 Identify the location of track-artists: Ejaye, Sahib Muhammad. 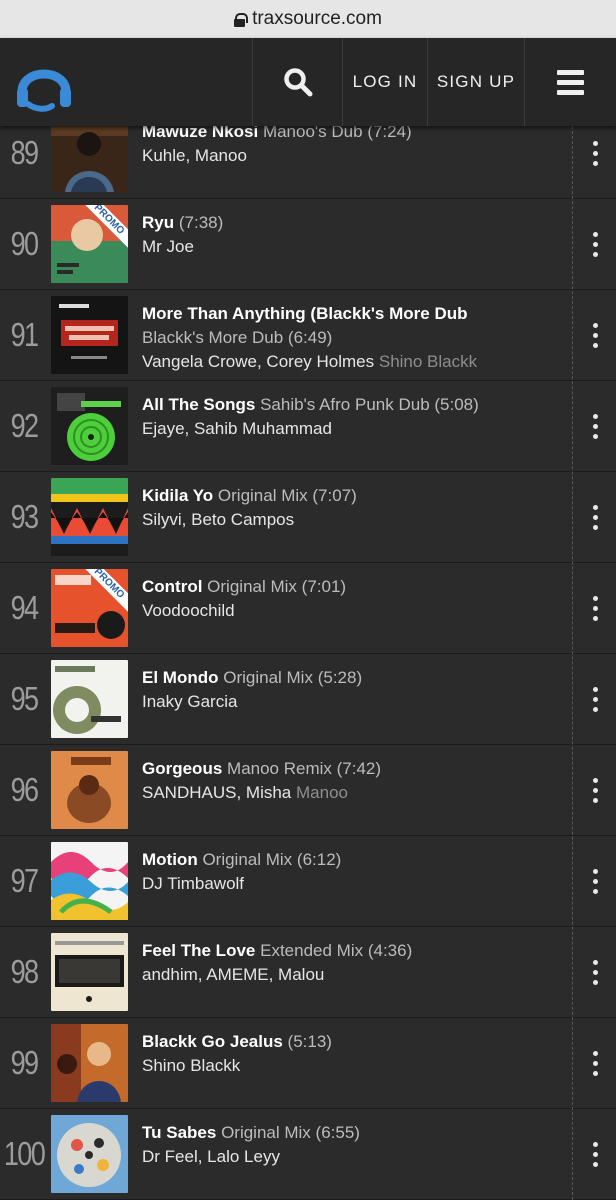
(237, 428).